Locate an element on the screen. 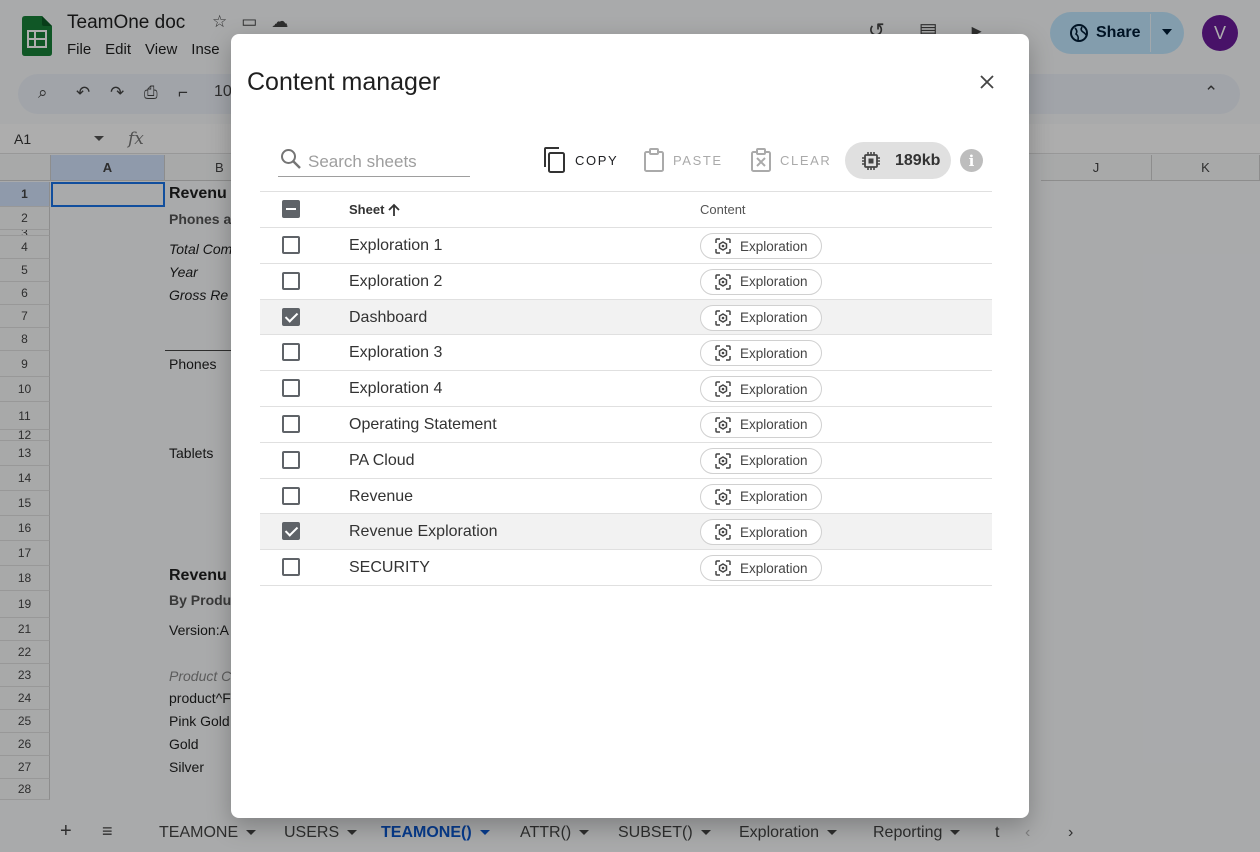 The image size is (1260, 852). table-row: Revenue Exploration is located at coordinates (626, 497).